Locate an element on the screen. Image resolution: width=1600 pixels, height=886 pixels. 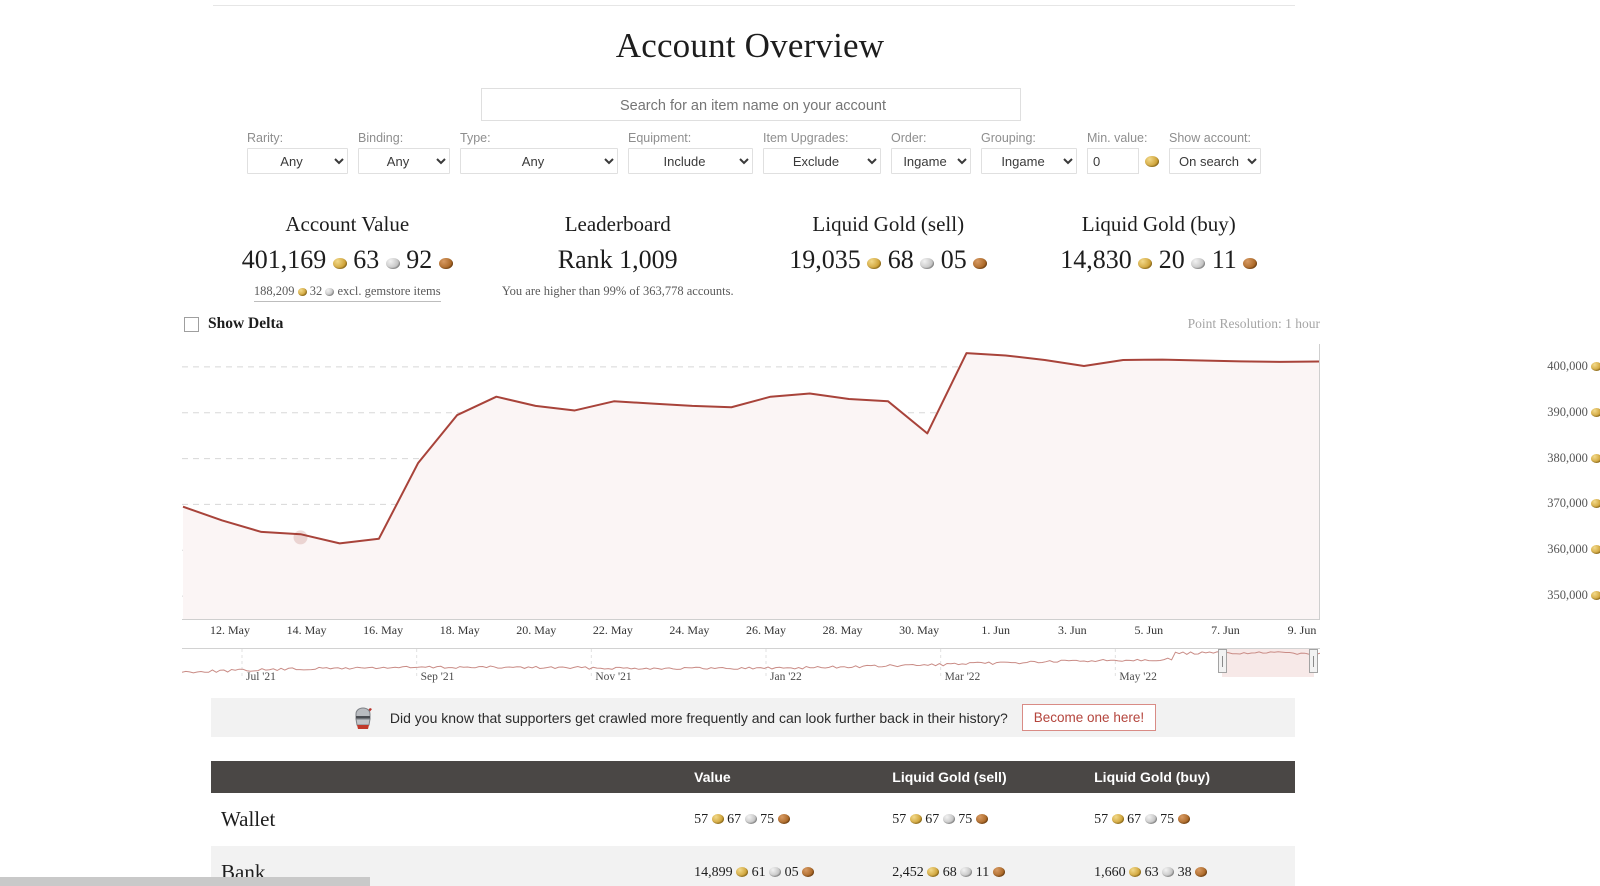
chart-x-tick: 3. Jun is located at coordinates (1072, 630).